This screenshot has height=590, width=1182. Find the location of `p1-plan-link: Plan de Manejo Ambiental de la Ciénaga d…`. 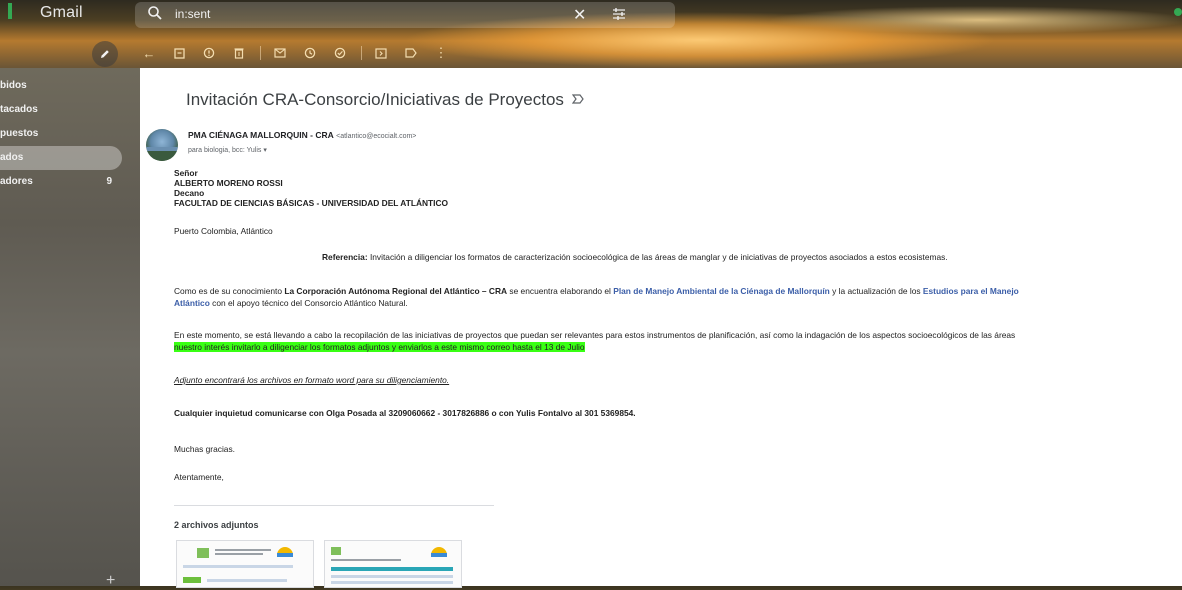

p1-plan-link: Plan de Manejo Ambiental de la Ciénaga d… is located at coordinates (721, 291).